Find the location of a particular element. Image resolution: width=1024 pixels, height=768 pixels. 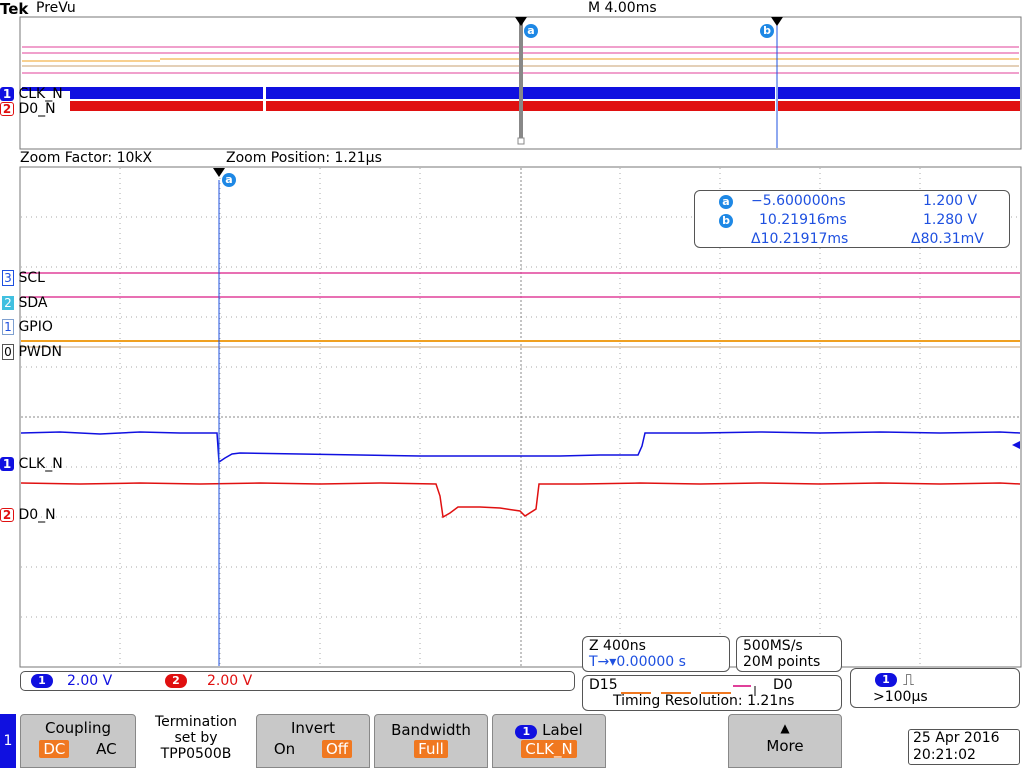

digital-ch-gpio-label: 1 GPIO is located at coordinates (27, 327).